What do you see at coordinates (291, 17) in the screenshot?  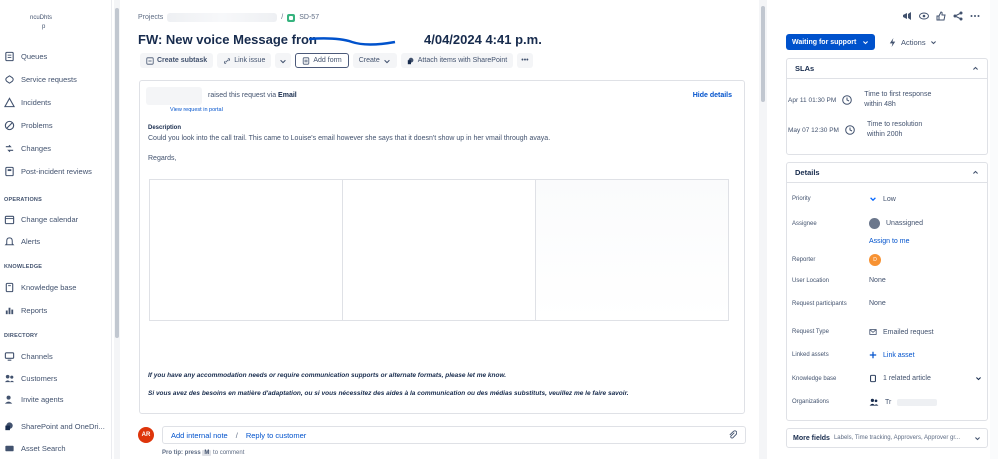 I see `issue-type-icon` at bounding box center [291, 17].